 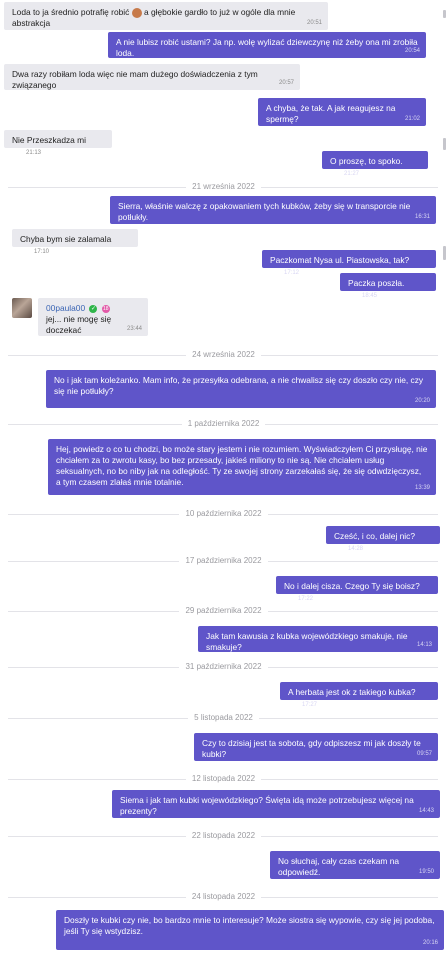 I want to click on message-time: 17:27, so click(x=310, y=705).